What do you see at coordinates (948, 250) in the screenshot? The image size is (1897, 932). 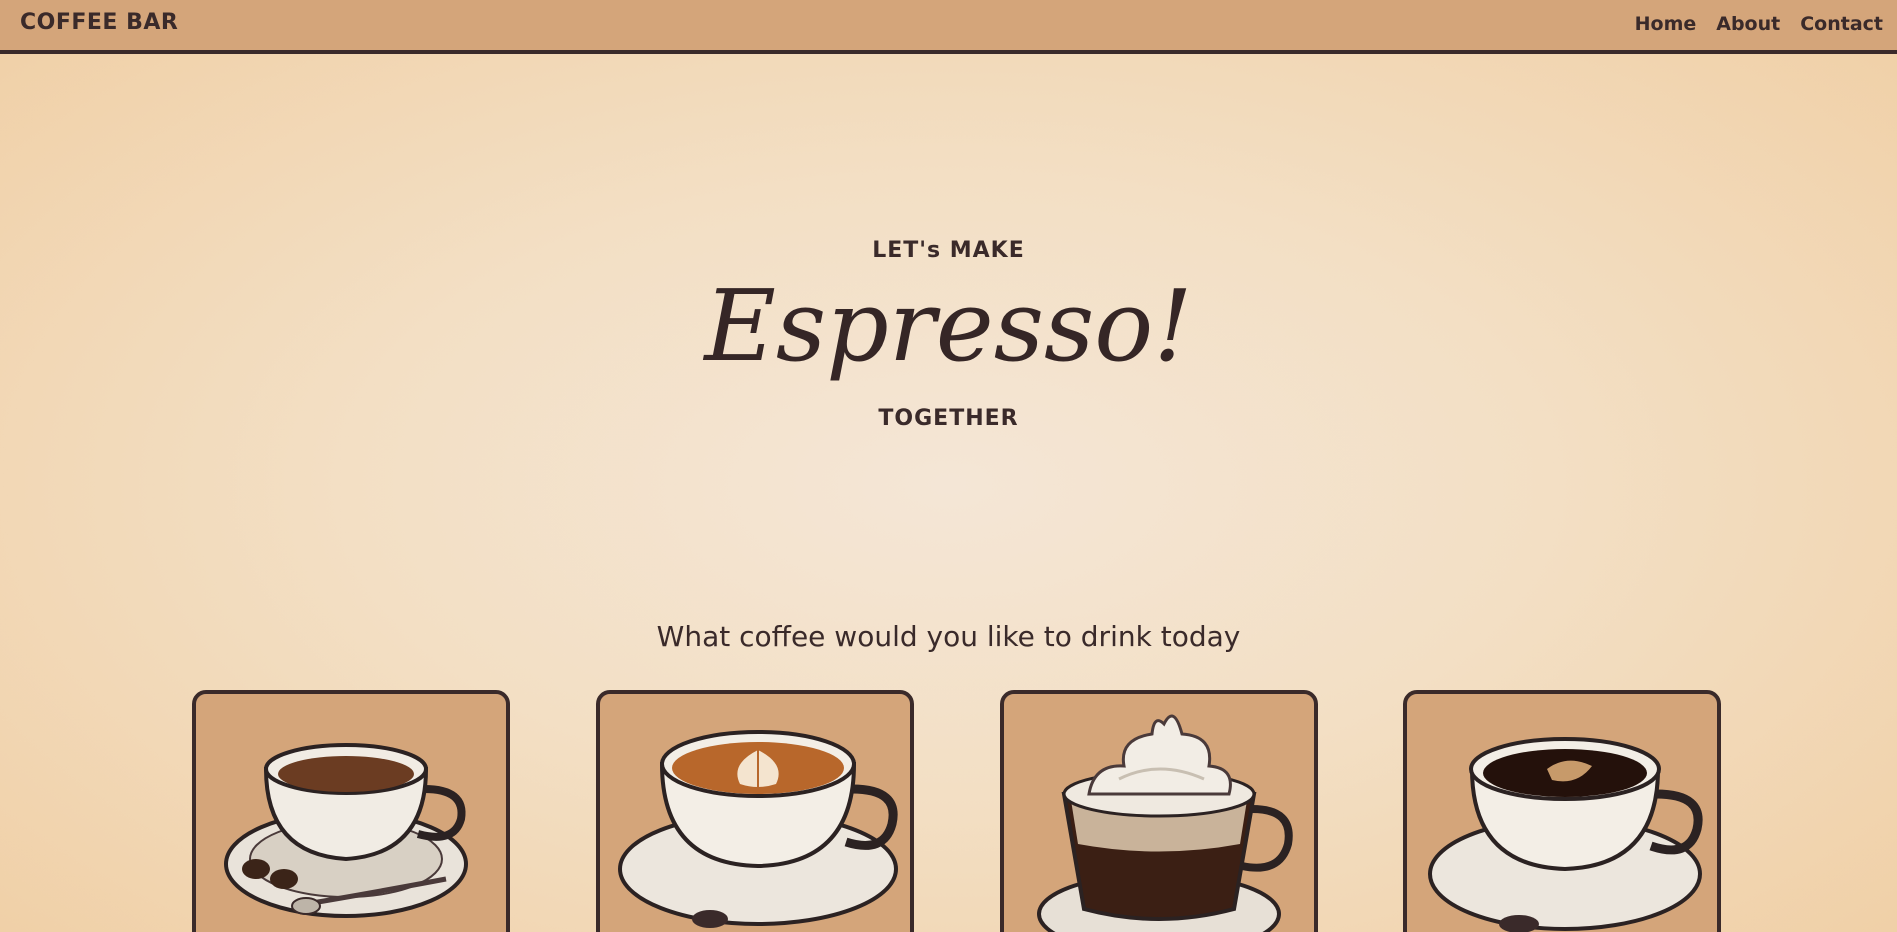 I see `hero-pre-heading: LET's MAKE` at bounding box center [948, 250].